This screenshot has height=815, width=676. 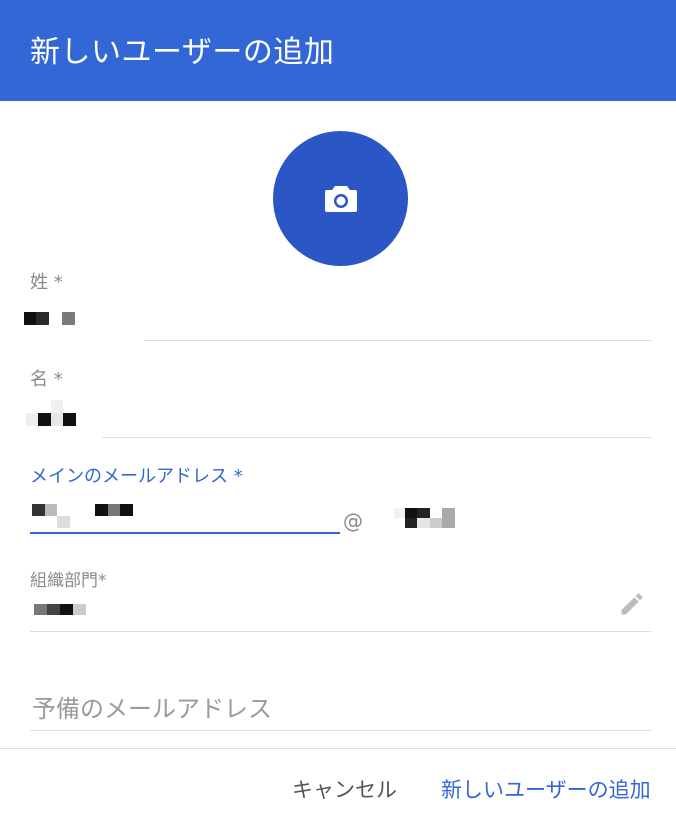 I want to click on org-unit-value, so click(x=61, y=610).